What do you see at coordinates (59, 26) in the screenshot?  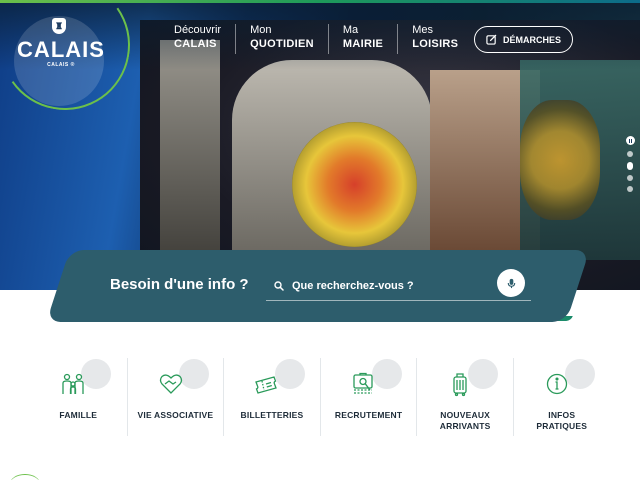 I see `crest-icon: ♜` at bounding box center [59, 26].